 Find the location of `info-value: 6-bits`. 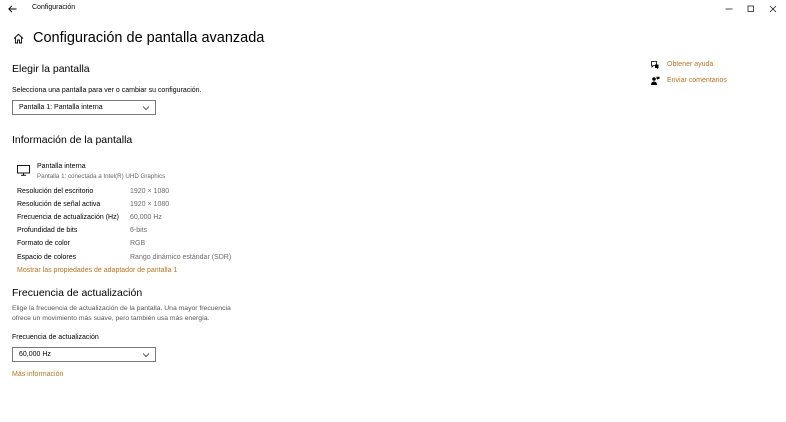

info-value: 6-bits is located at coordinates (139, 230).